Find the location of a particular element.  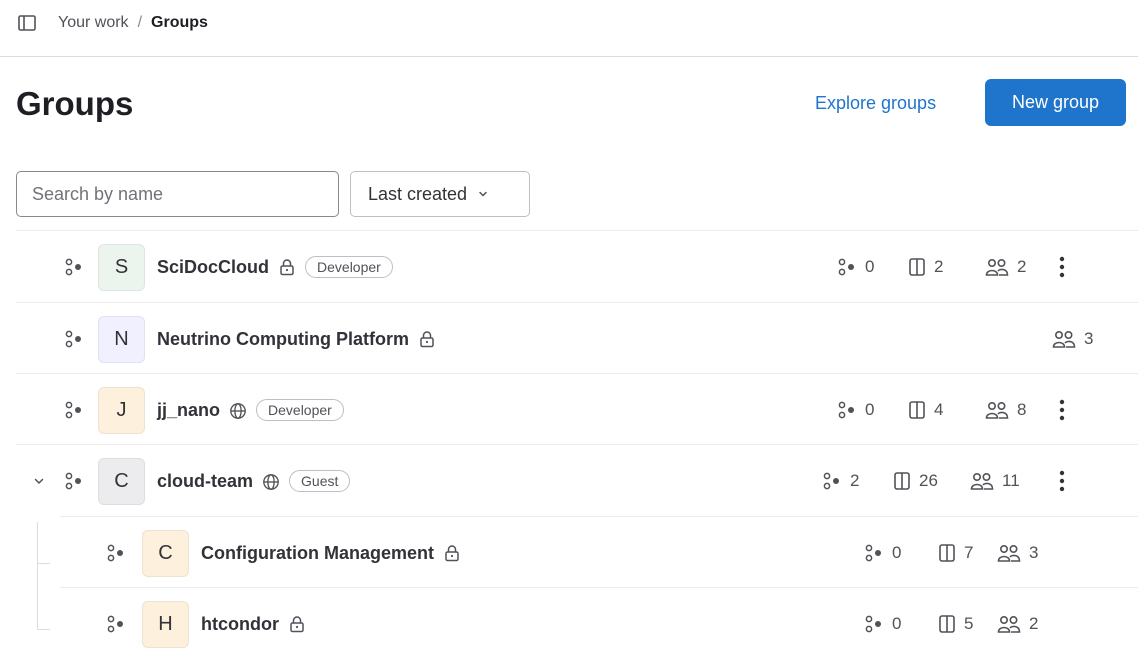

group-name-link: htcondor is located at coordinates (253, 624).